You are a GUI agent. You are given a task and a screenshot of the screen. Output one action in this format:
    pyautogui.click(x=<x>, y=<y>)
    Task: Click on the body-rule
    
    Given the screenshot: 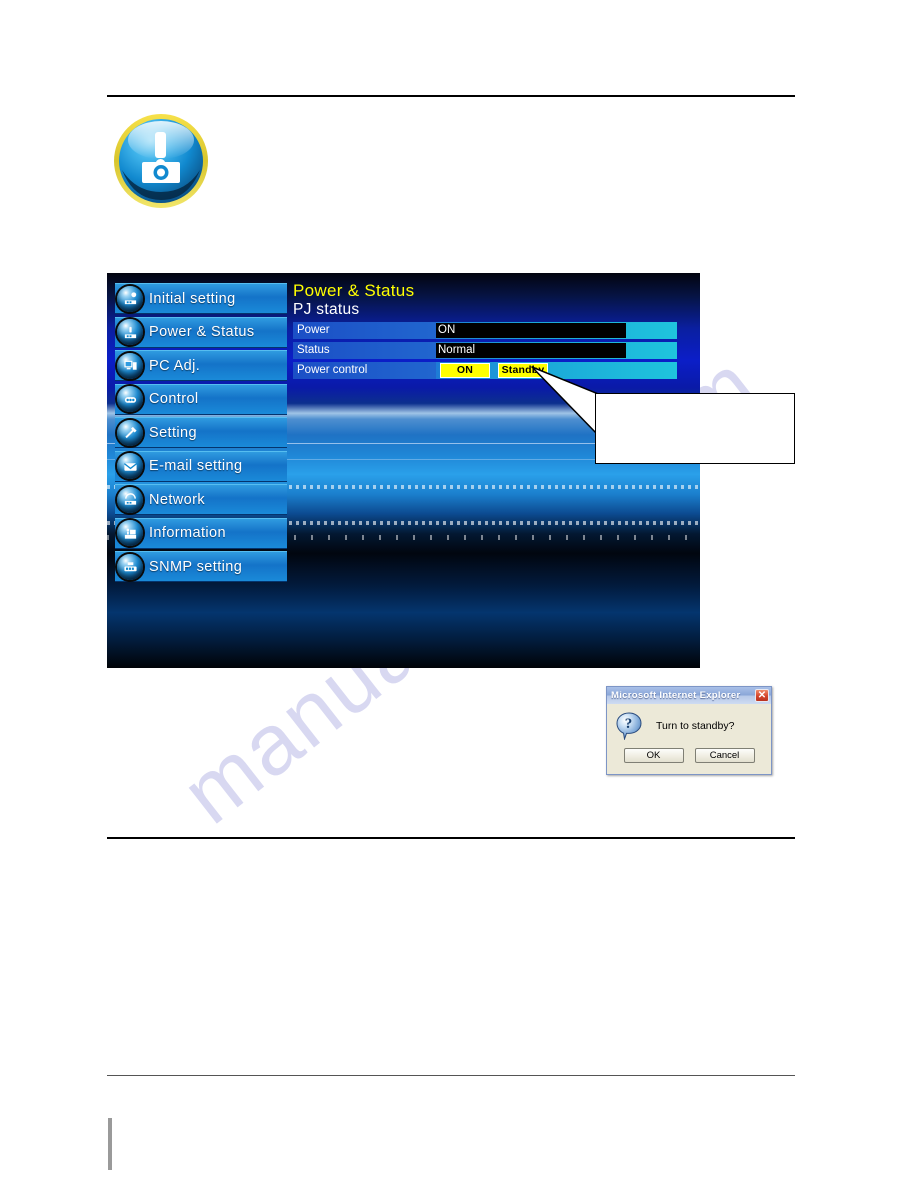 What is the action you would take?
    pyautogui.click(x=451, y=838)
    